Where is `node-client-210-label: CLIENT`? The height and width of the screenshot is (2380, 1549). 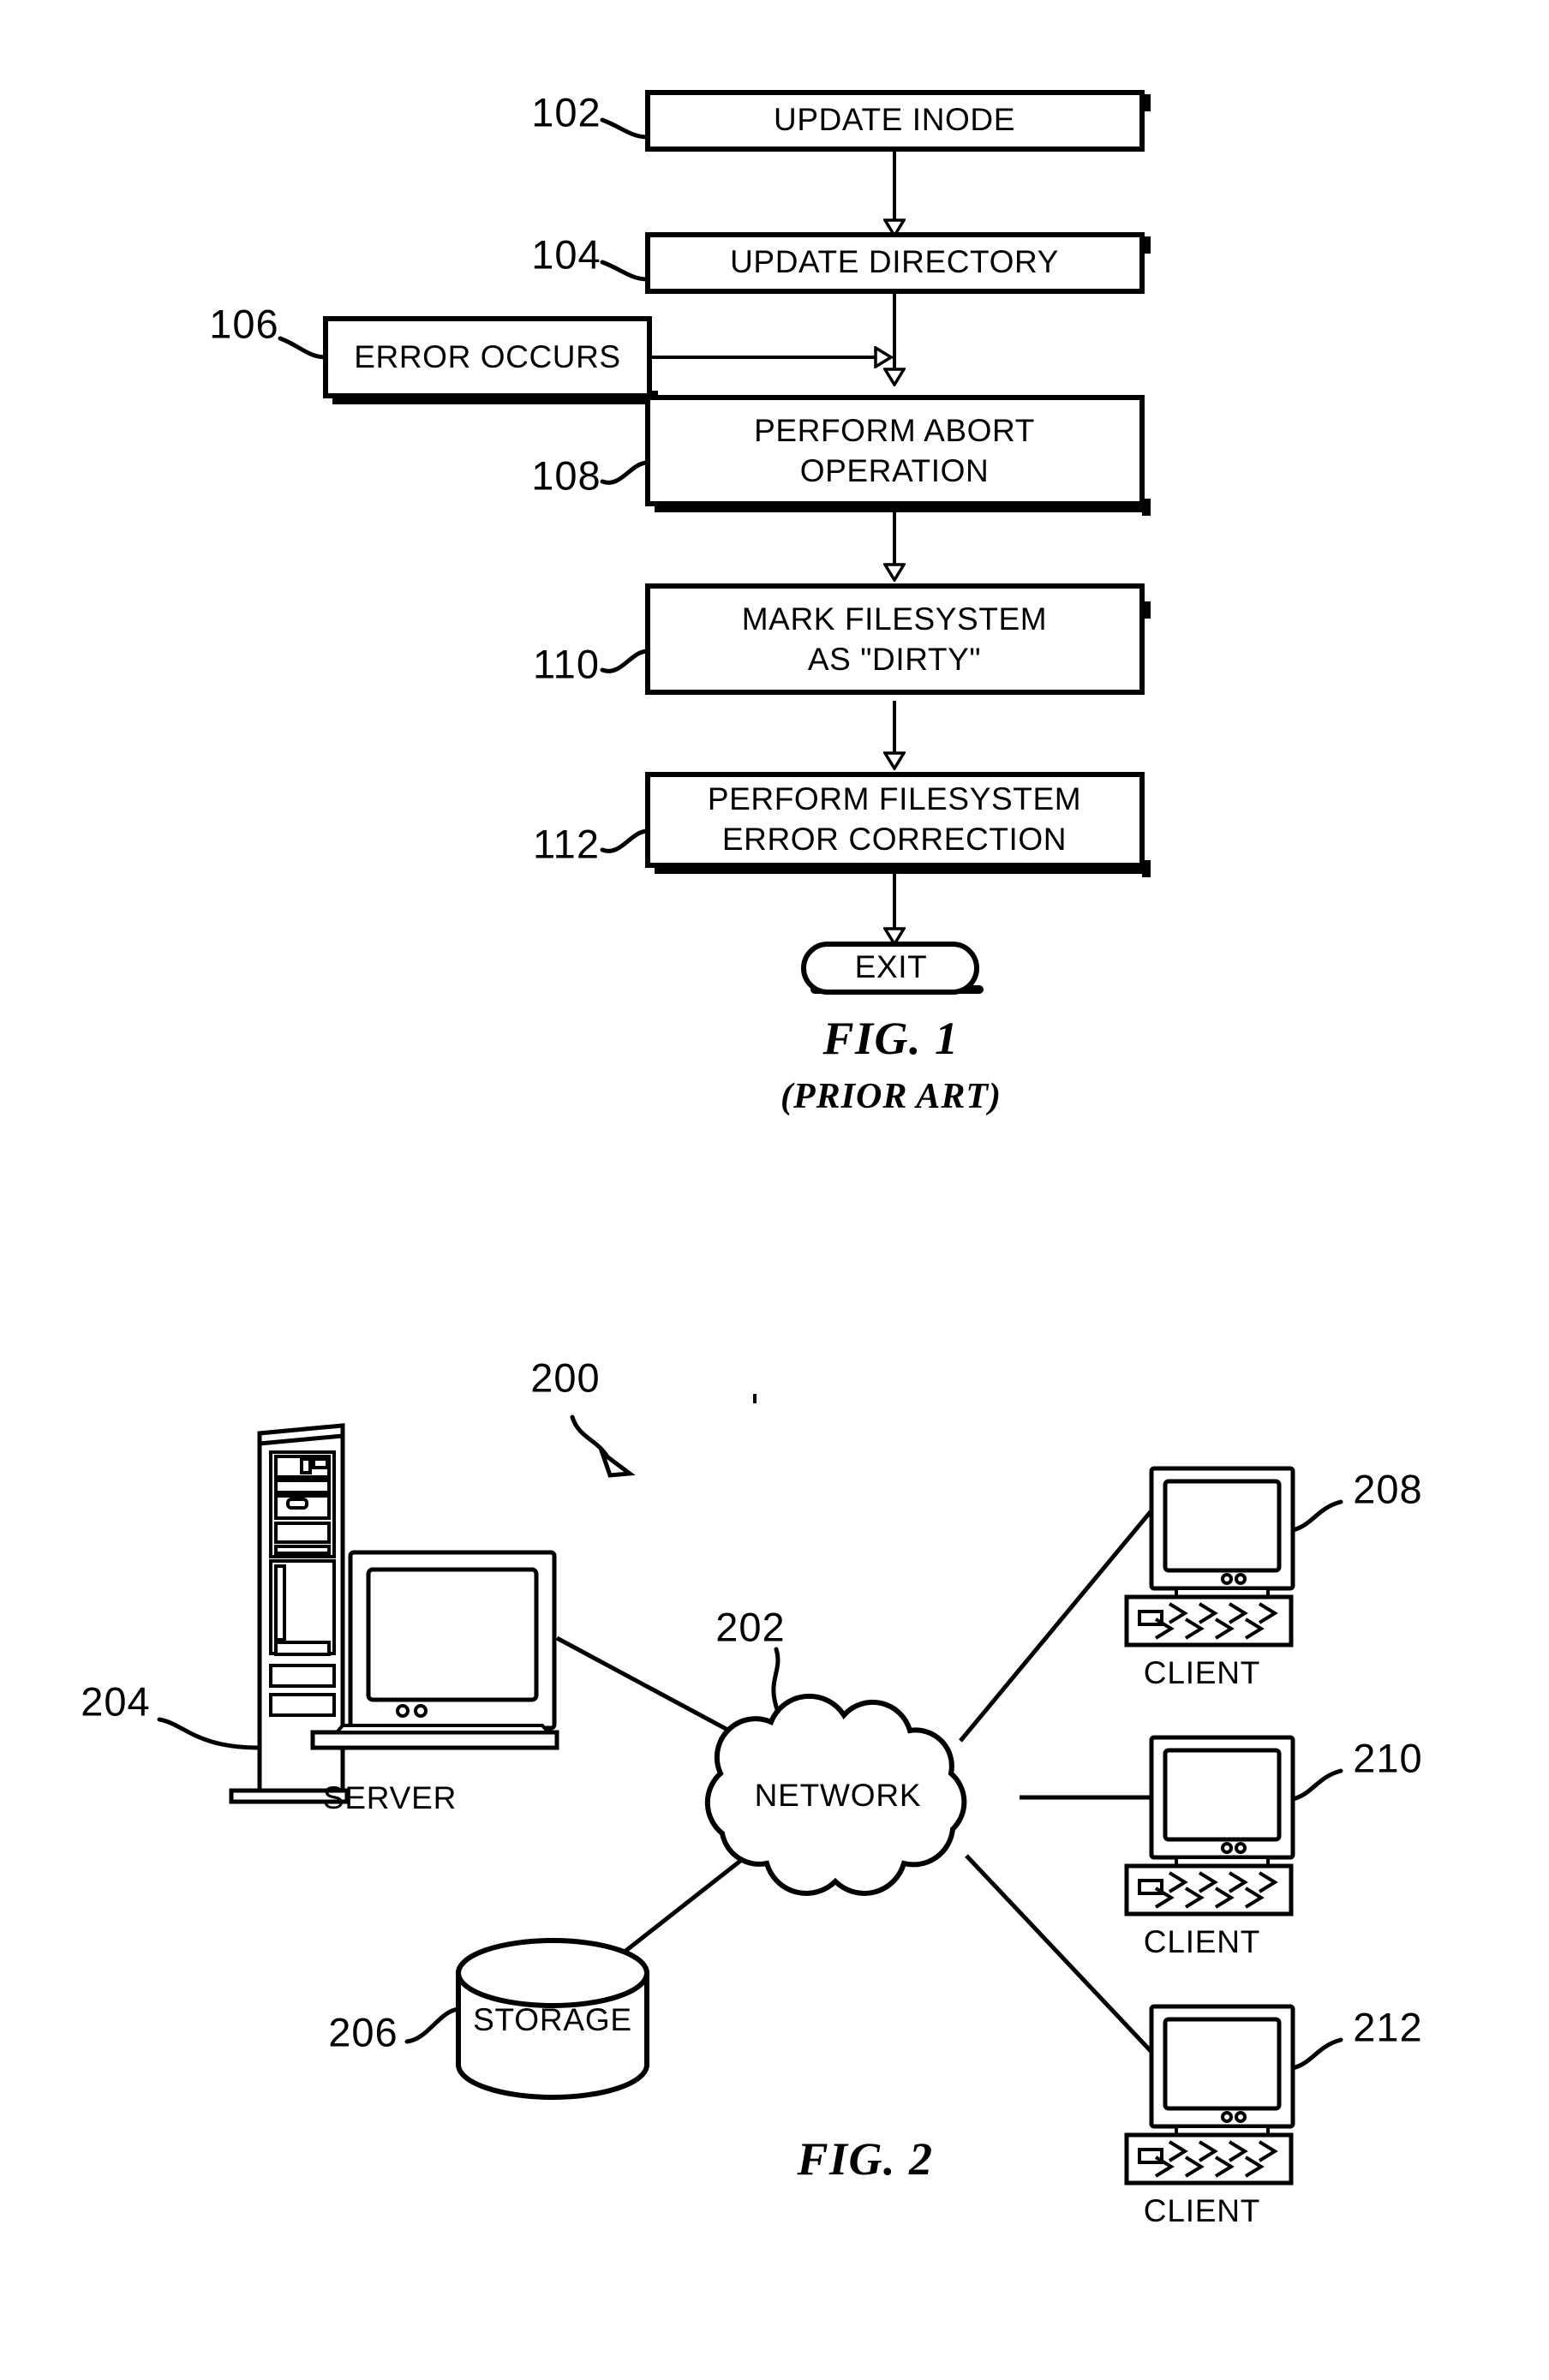
node-client-210-label: CLIENT is located at coordinates (1202, 1942).